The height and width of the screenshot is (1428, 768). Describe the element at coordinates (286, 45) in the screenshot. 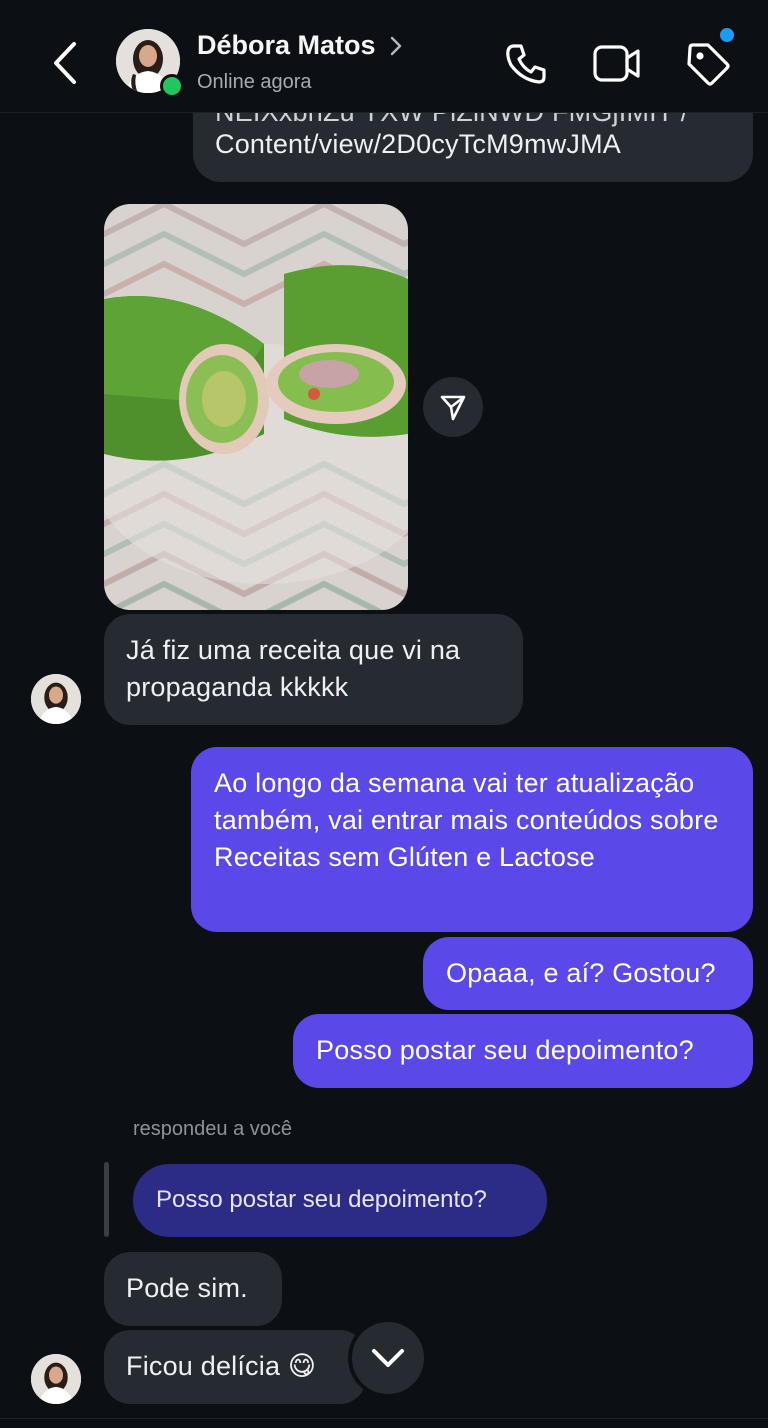

I see `contact-name: Débora Matos` at that location.